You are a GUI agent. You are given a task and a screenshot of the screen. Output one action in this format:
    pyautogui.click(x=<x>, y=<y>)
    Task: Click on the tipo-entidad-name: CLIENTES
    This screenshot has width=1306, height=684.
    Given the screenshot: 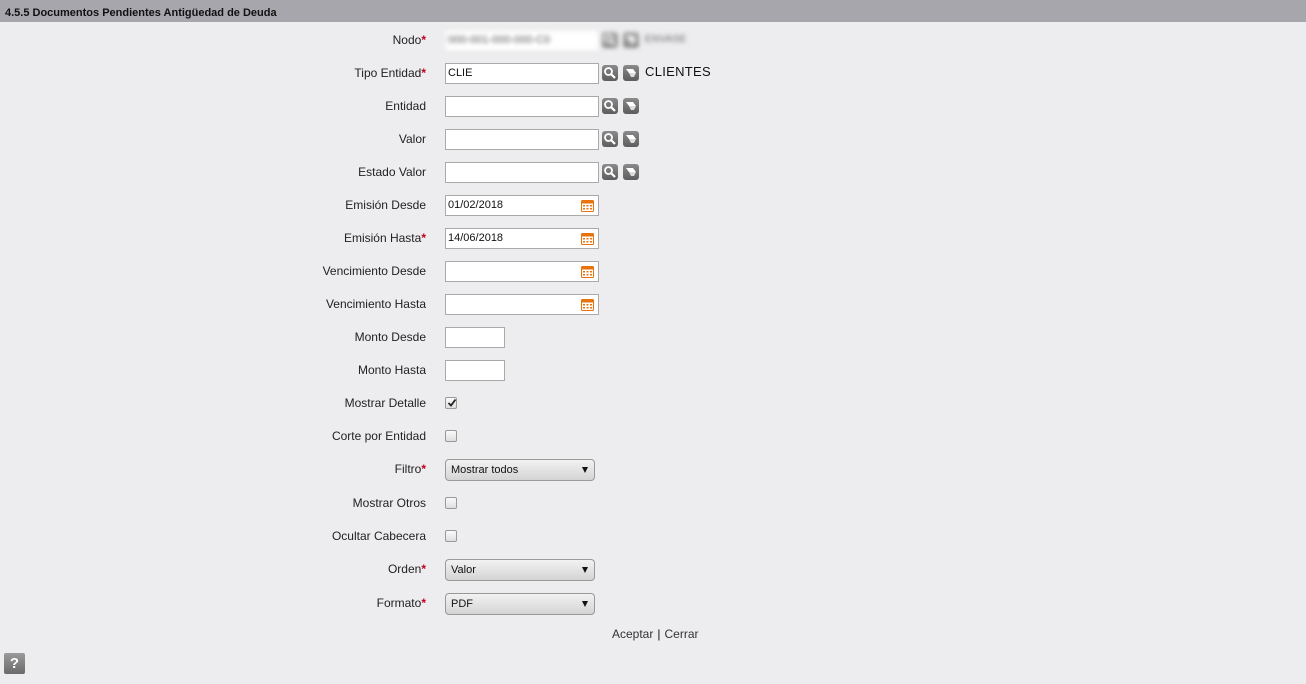 What is the action you would take?
    pyautogui.click(x=678, y=71)
    